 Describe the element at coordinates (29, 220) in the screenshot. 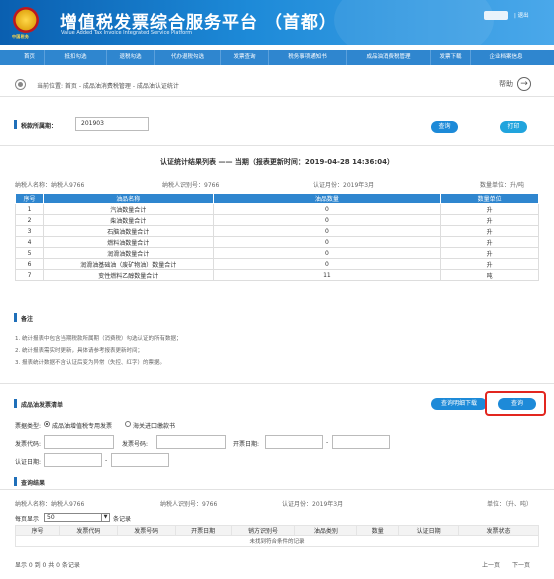

I see `cell: 2` at that location.